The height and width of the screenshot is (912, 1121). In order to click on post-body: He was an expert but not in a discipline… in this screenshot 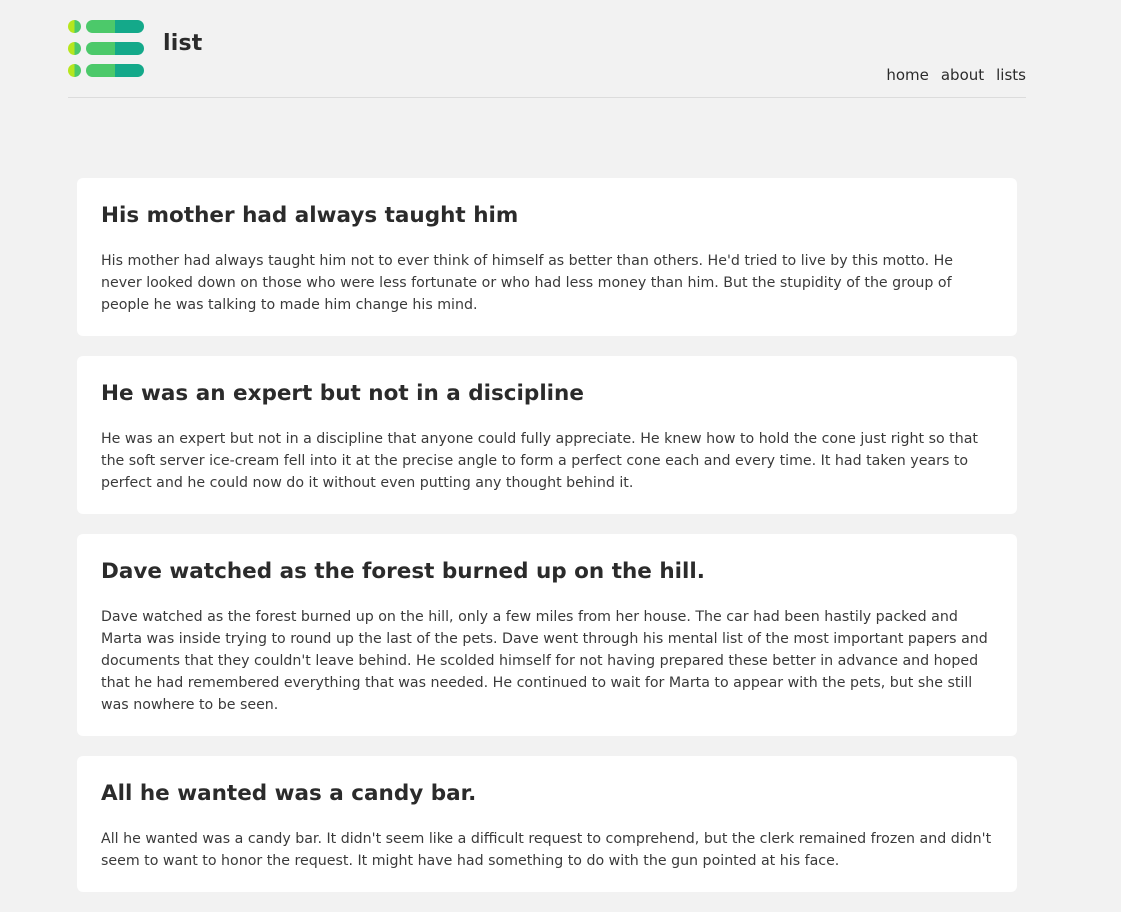, I will do `click(539, 461)`.